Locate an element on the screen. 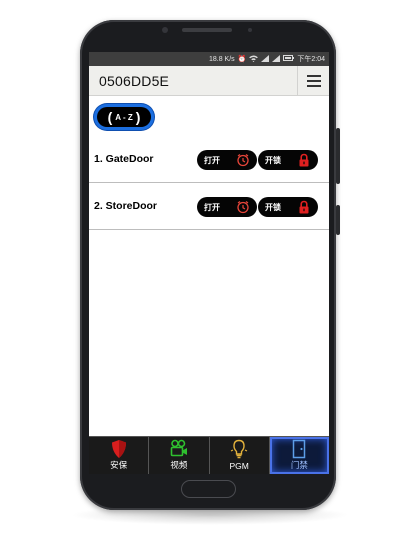 This screenshot has width=418, height=536. tab-access-control: 门禁 is located at coordinates (298, 455).